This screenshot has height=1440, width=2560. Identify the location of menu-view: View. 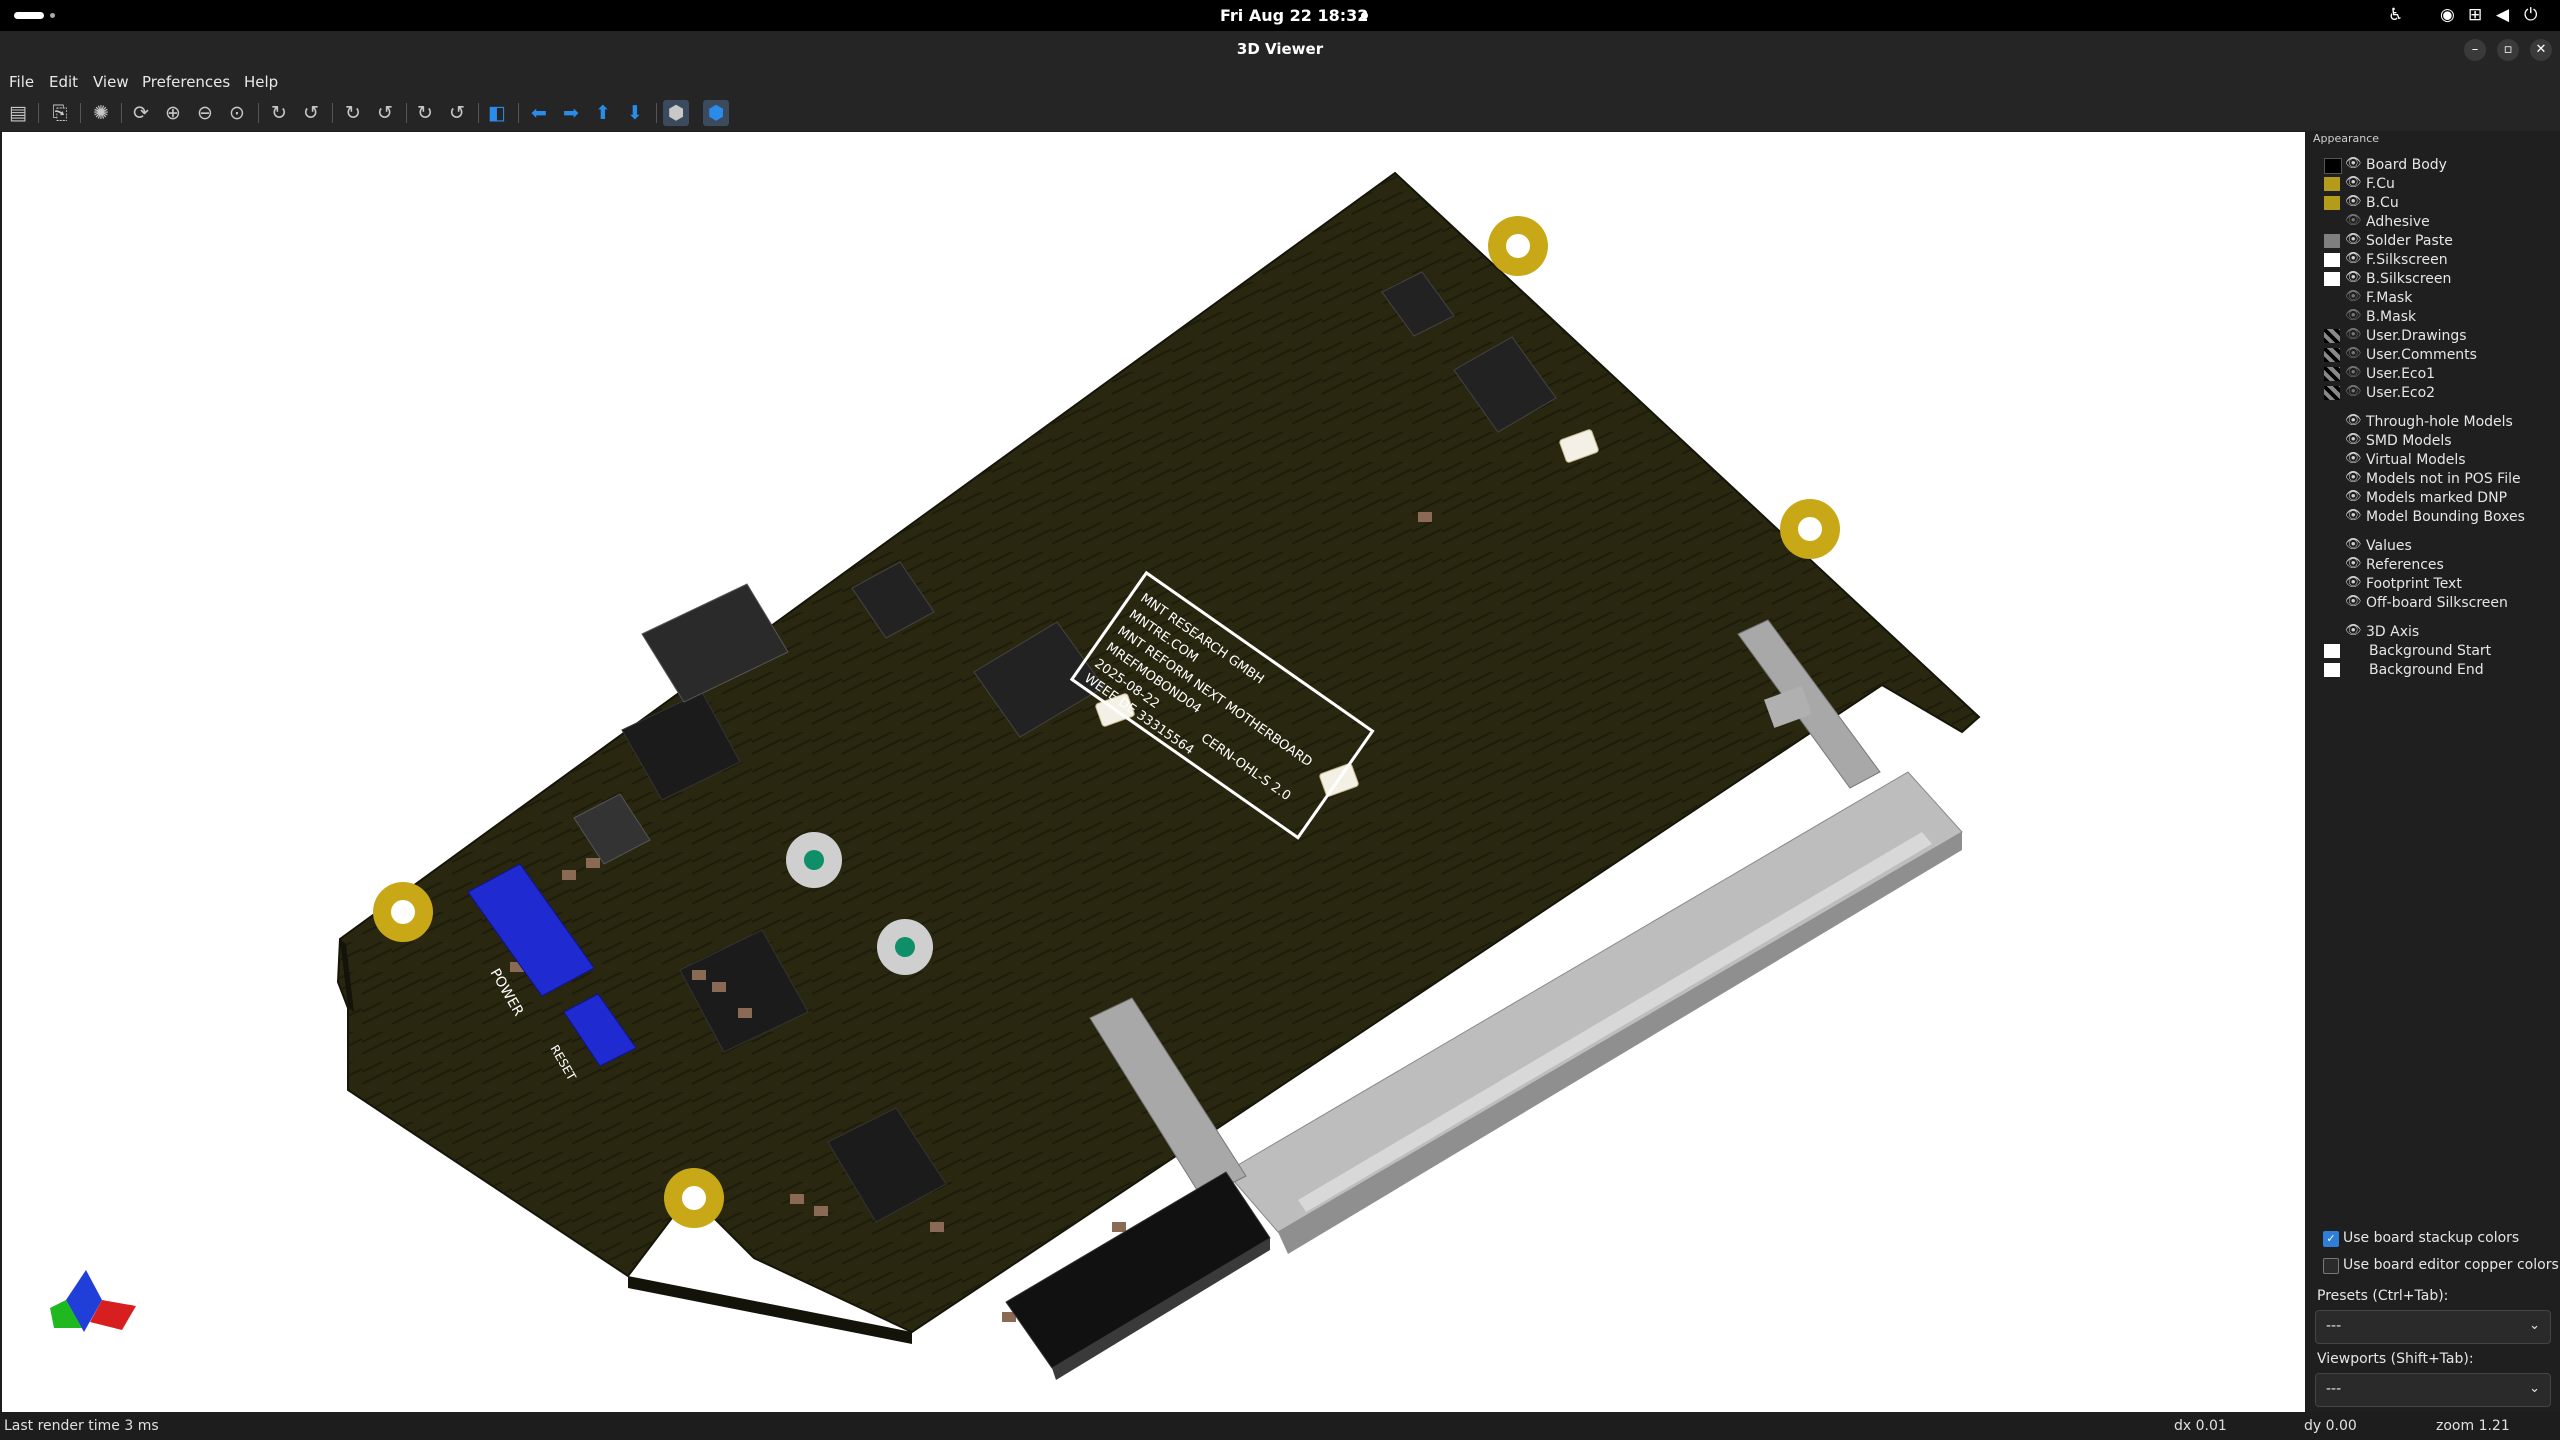
(111, 82).